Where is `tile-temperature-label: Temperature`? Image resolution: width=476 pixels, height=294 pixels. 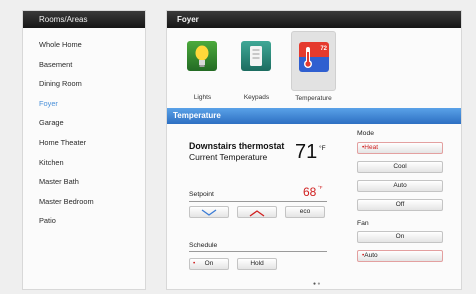 tile-temperature-label: Temperature is located at coordinates (313, 98).